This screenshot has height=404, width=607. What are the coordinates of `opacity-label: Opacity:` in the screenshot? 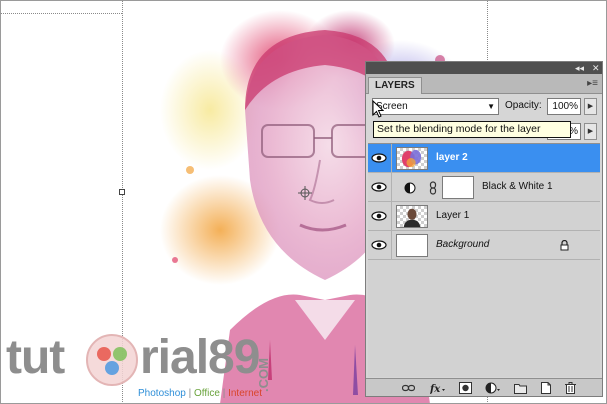 It's located at (523, 105).